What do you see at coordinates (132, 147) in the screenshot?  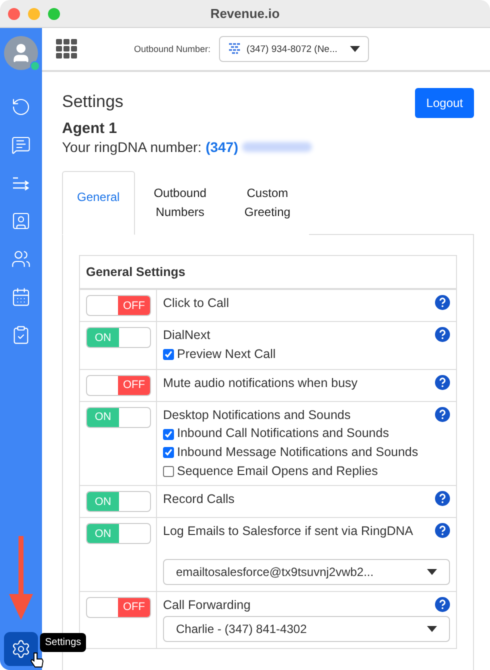 I see `number-label: Your ringDNA number:` at bounding box center [132, 147].